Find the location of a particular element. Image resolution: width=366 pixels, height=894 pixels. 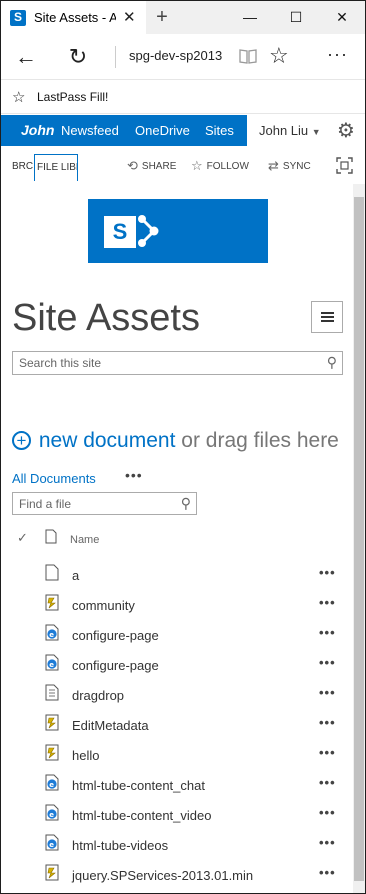

refresh-icon: ↻ is located at coordinates (78, 57).